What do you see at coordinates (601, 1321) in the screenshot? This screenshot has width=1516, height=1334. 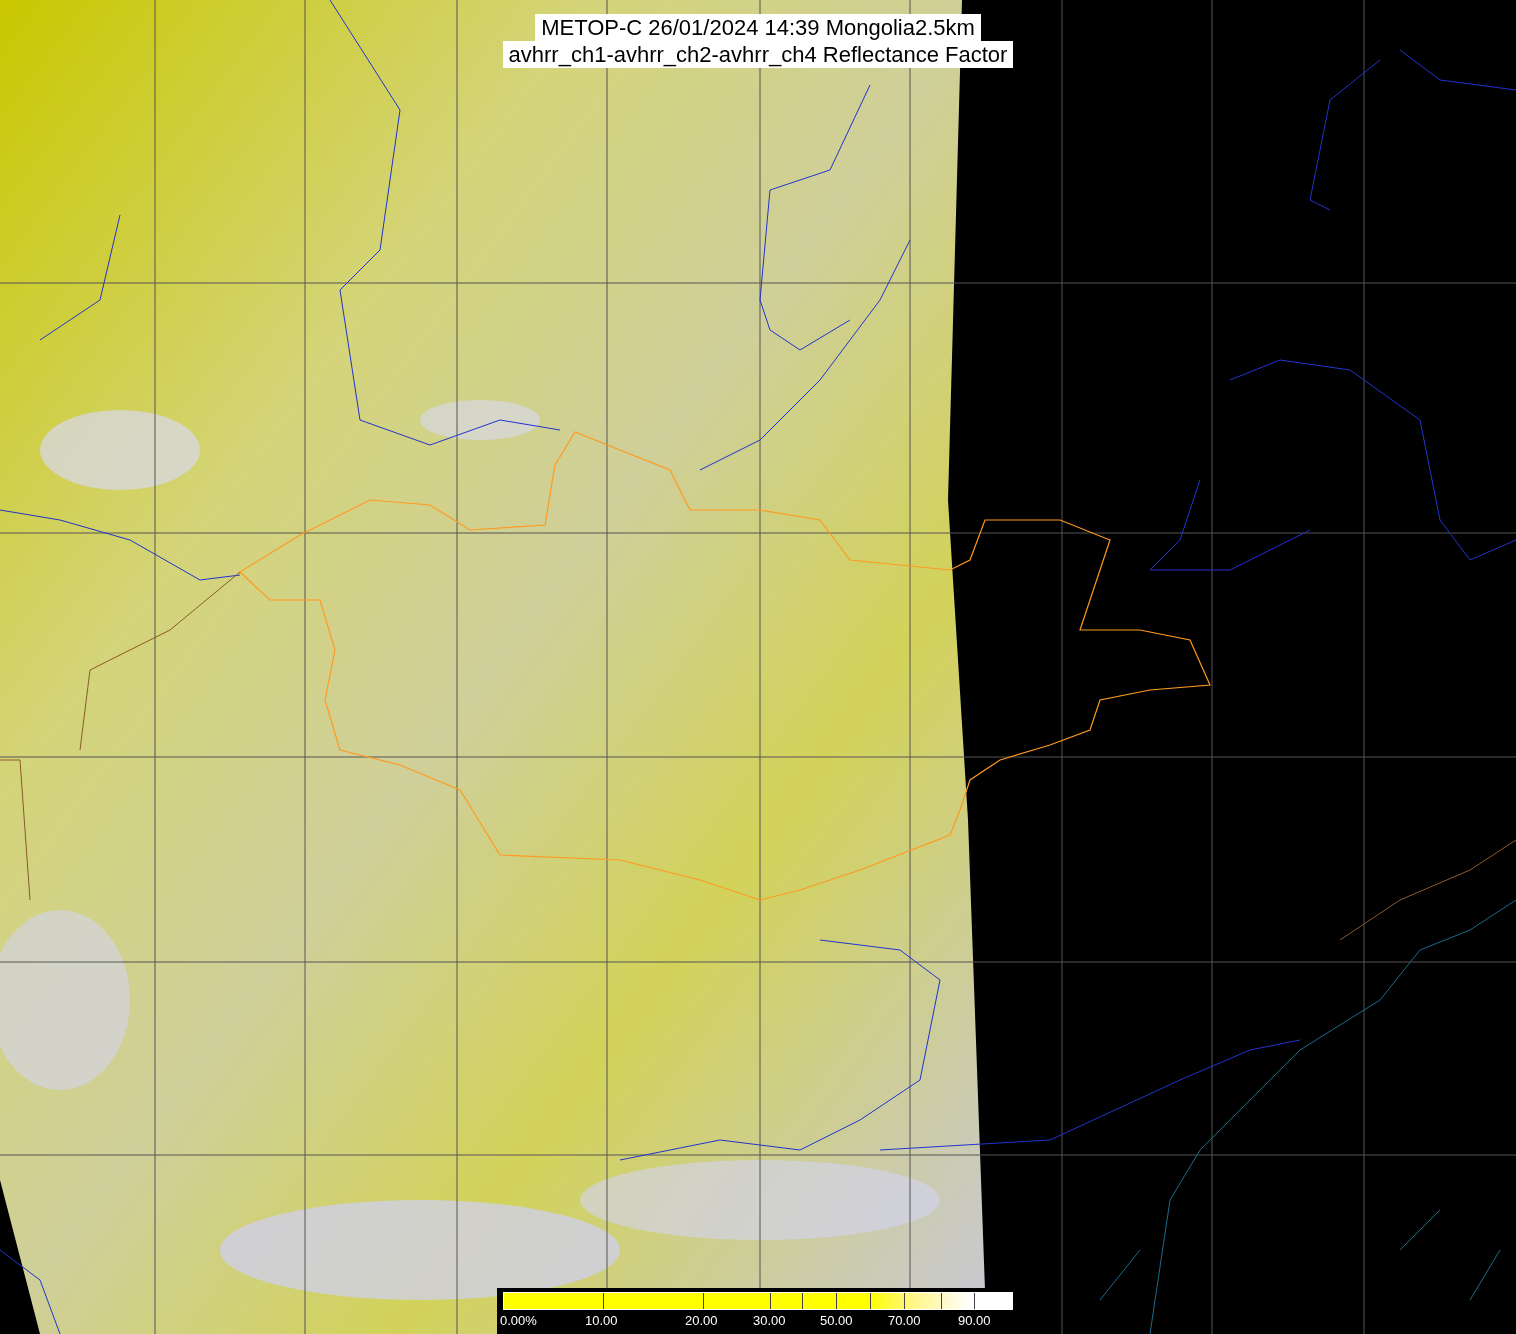 I see `scale-label: 10.00` at bounding box center [601, 1321].